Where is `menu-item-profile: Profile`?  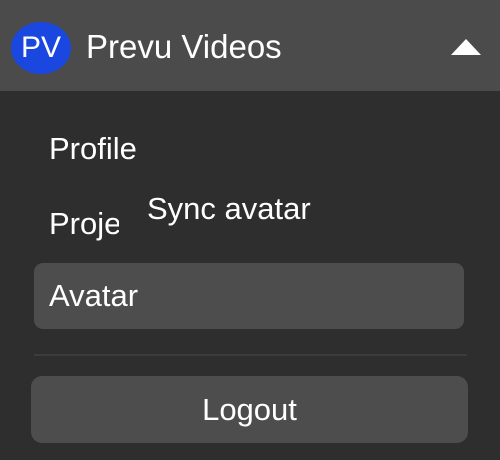 menu-item-profile: Profile is located at coordinates (93, 149).